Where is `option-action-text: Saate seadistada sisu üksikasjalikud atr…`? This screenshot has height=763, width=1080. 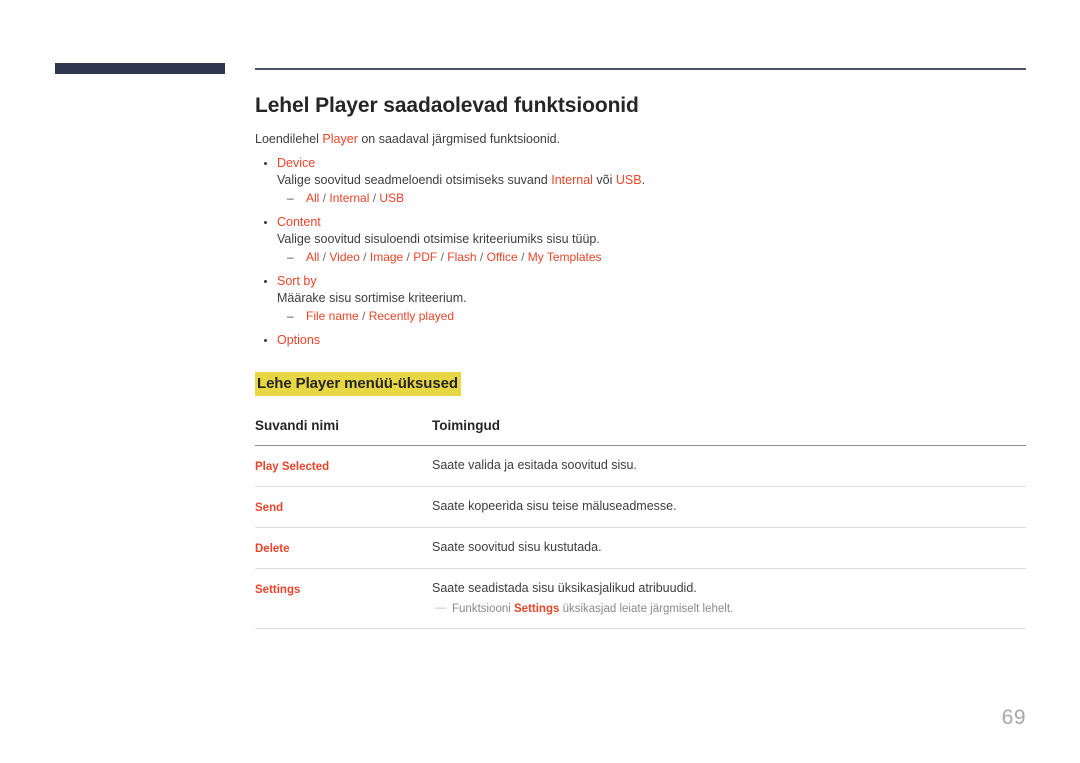 option-action-text: Saate seadistada sisu üksikasjalikud atr… is located at coordinates (564, 588).